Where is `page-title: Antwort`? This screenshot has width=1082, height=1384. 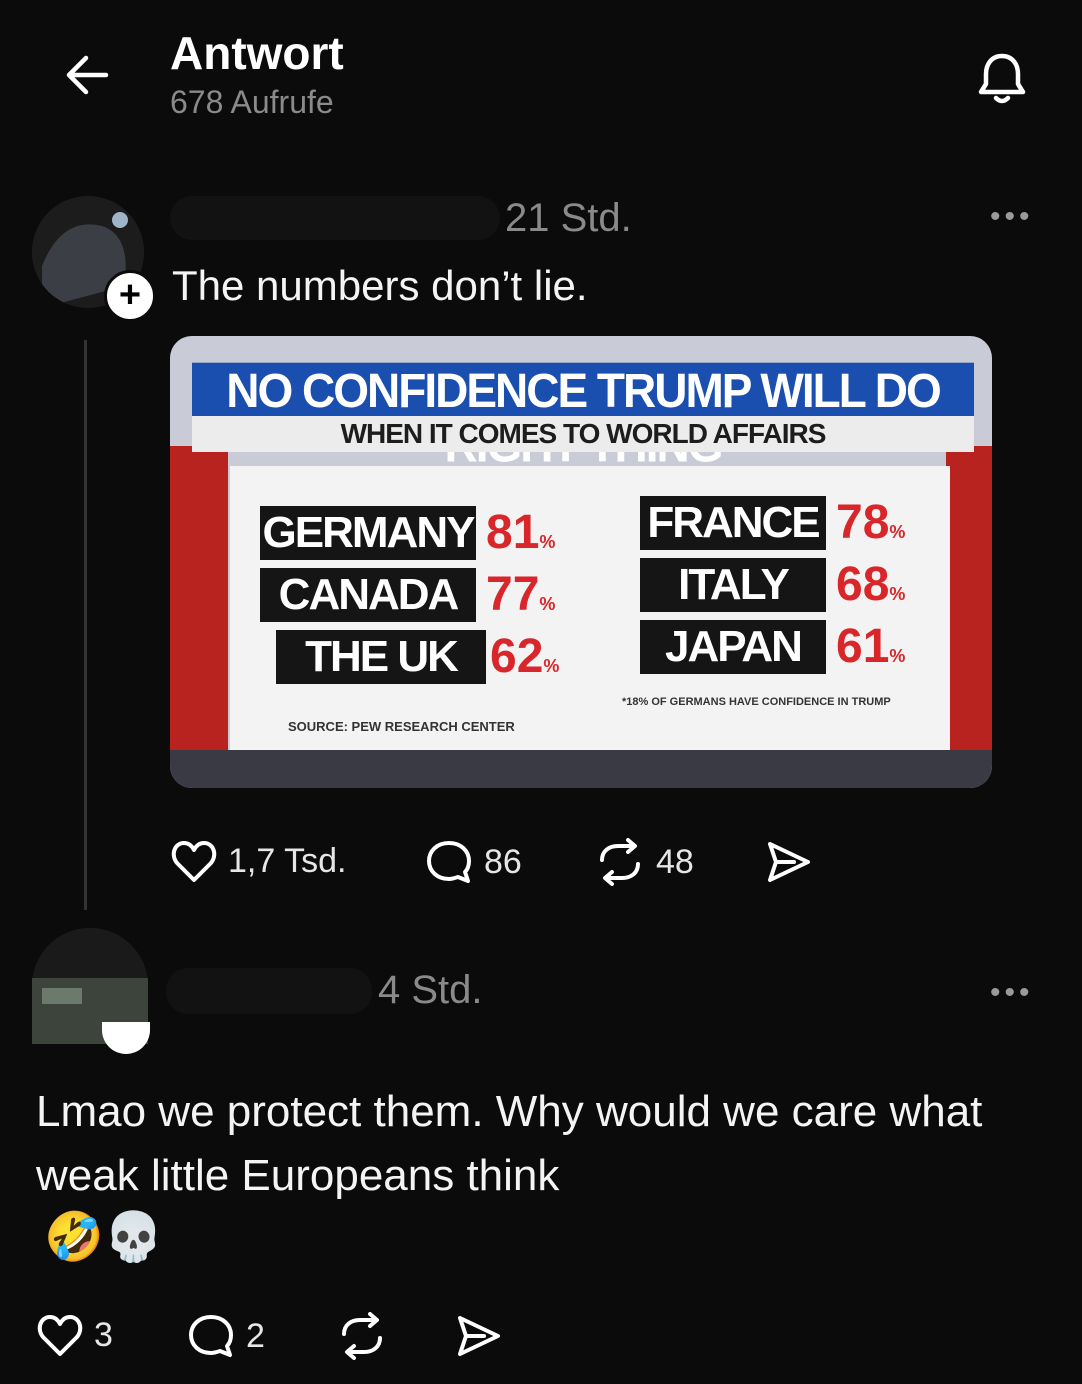
page-title: Antwort is located at coordinates (257, 53).